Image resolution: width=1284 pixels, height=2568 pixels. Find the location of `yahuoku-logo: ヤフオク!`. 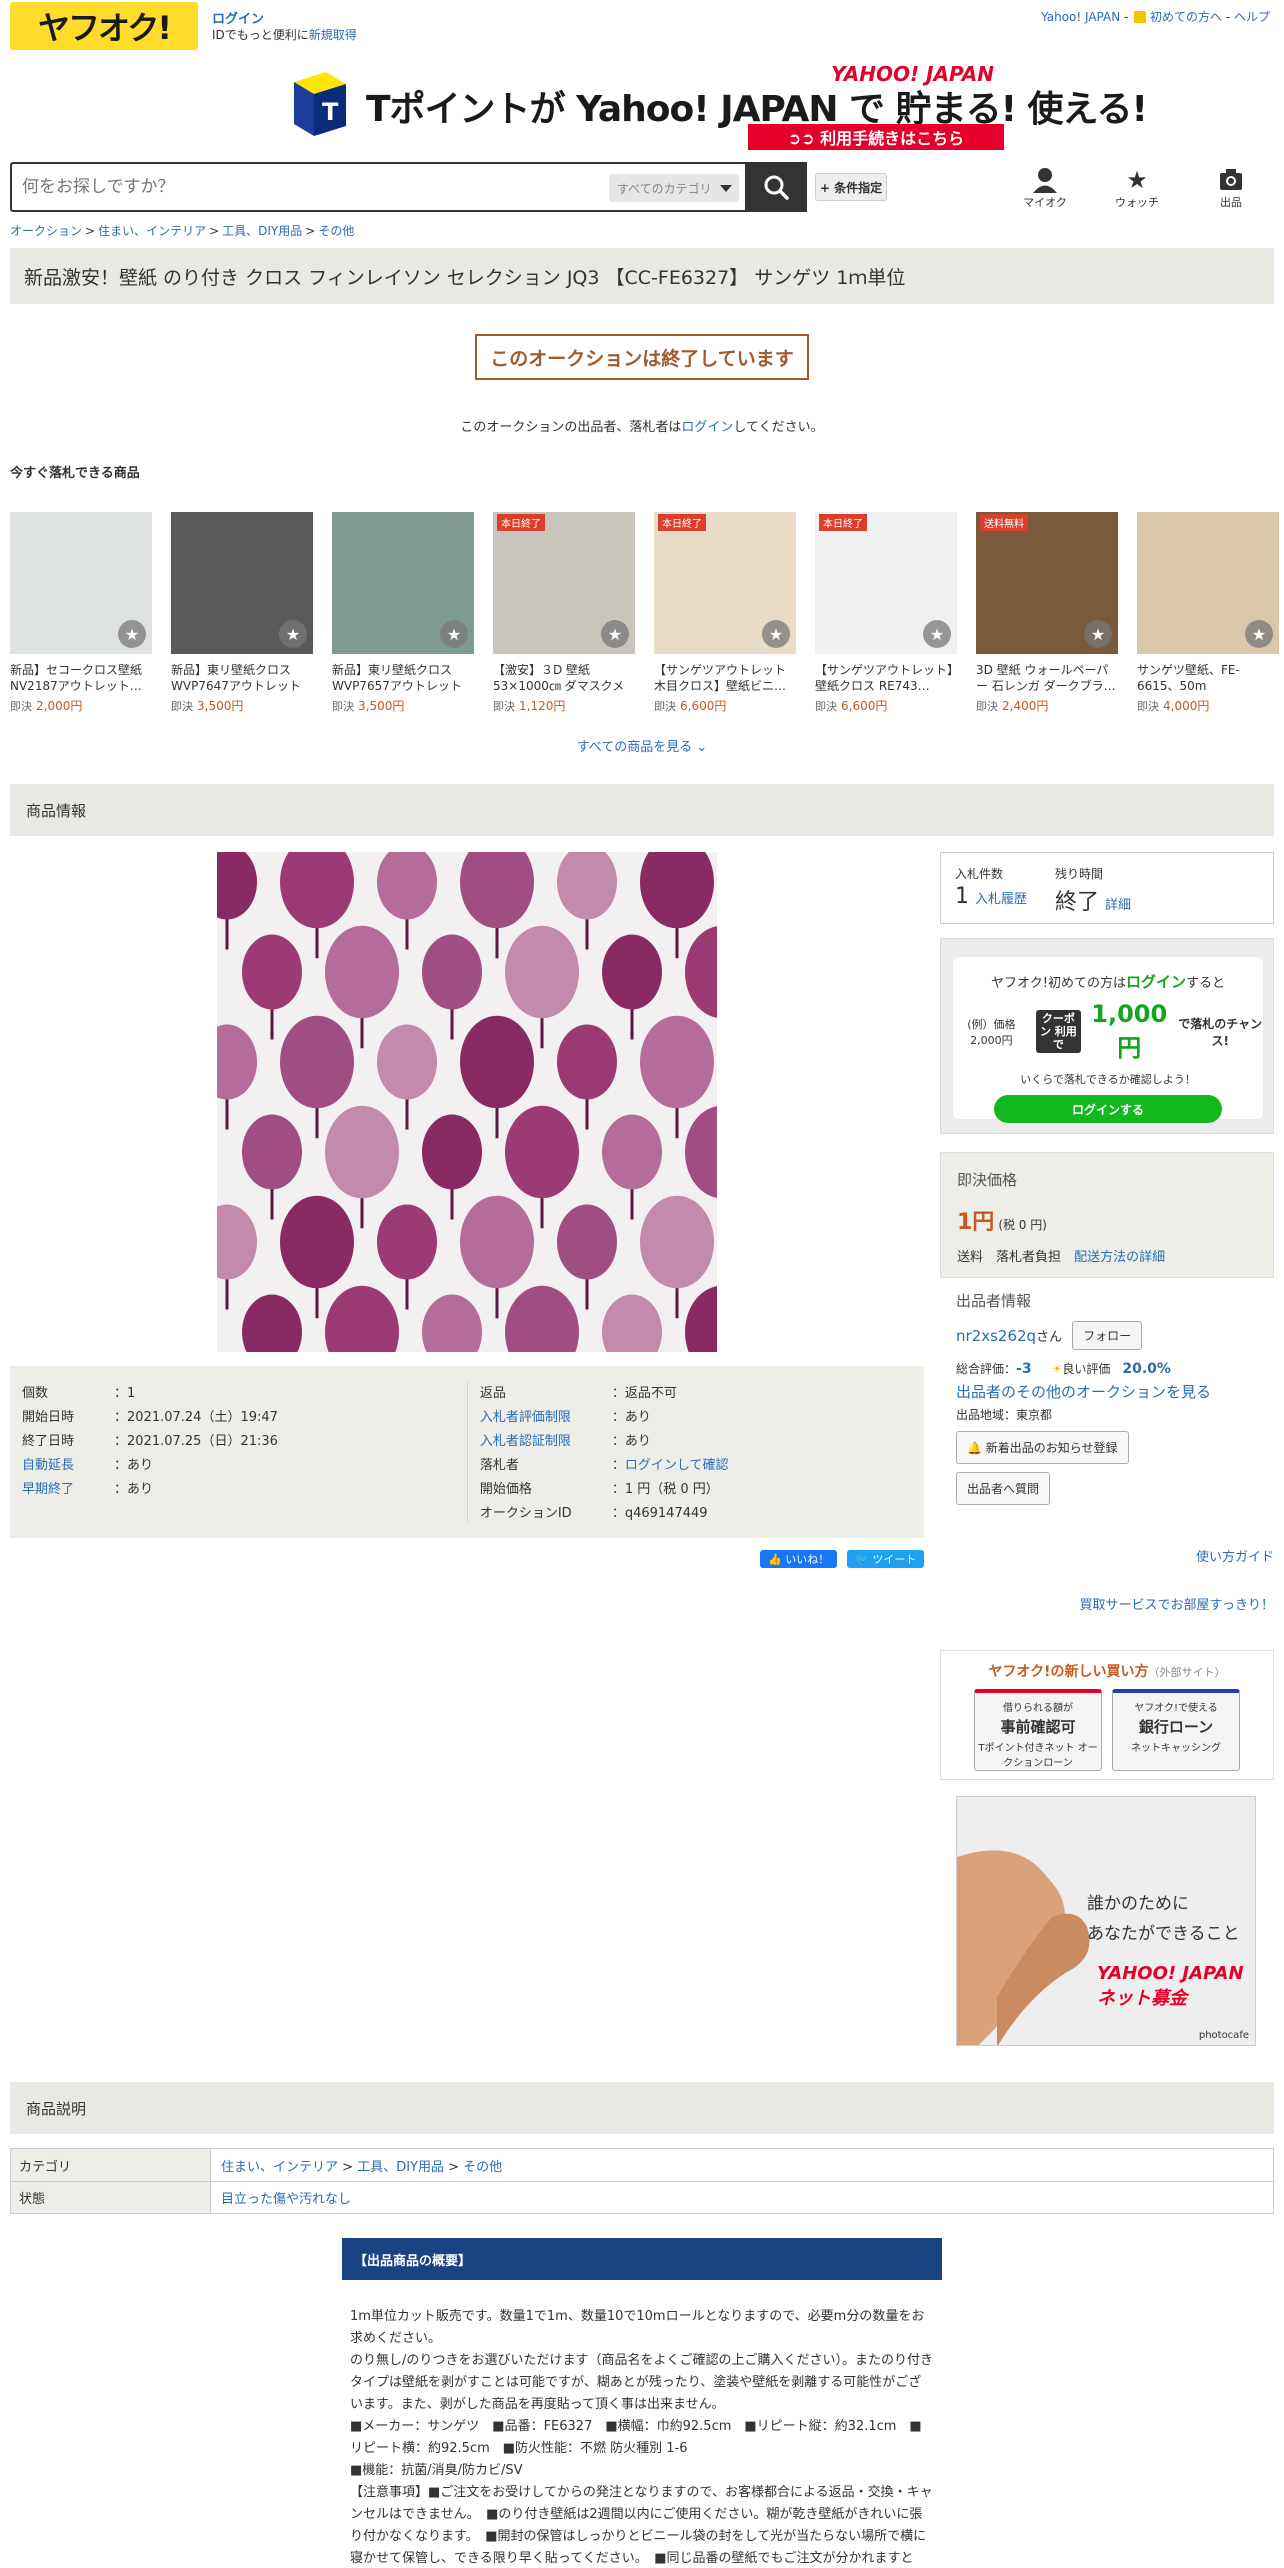

yahuoku-logo: ヤフオク! is located at coordinates (104, 26).